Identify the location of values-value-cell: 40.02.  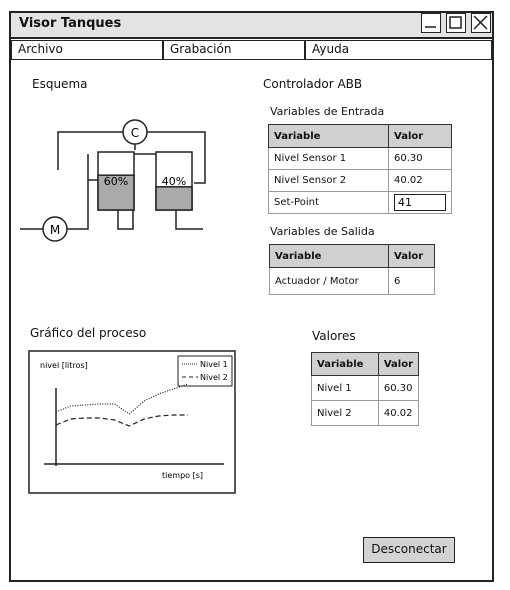
(398, 413).